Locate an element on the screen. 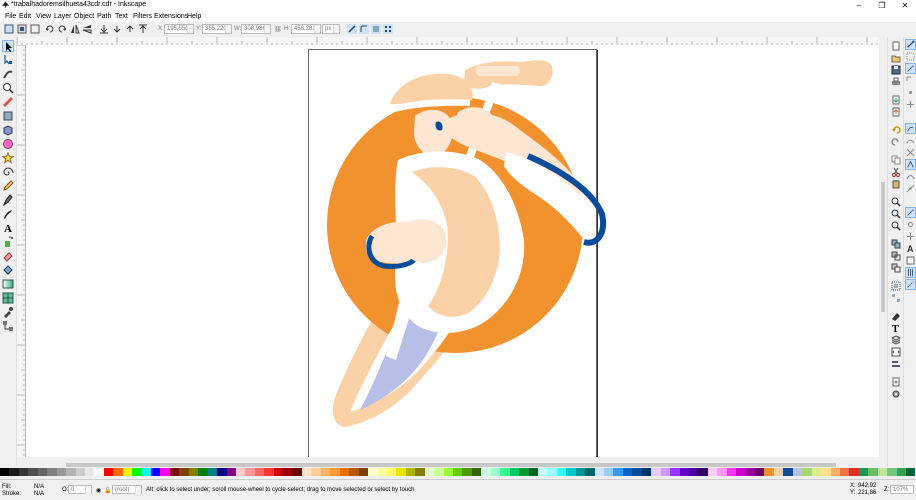 The width and height of the screenshot is (916, 500). redo-icon is located at coordinates (896, 142).